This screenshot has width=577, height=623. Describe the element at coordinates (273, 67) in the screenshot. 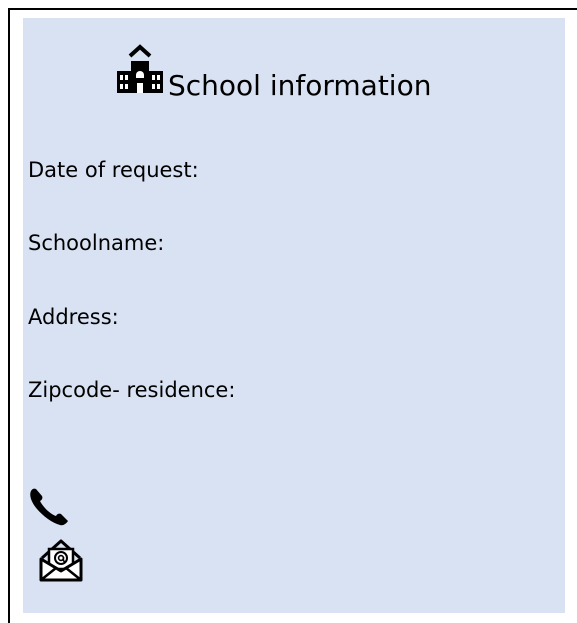

I see `title-row: School information` at that location.